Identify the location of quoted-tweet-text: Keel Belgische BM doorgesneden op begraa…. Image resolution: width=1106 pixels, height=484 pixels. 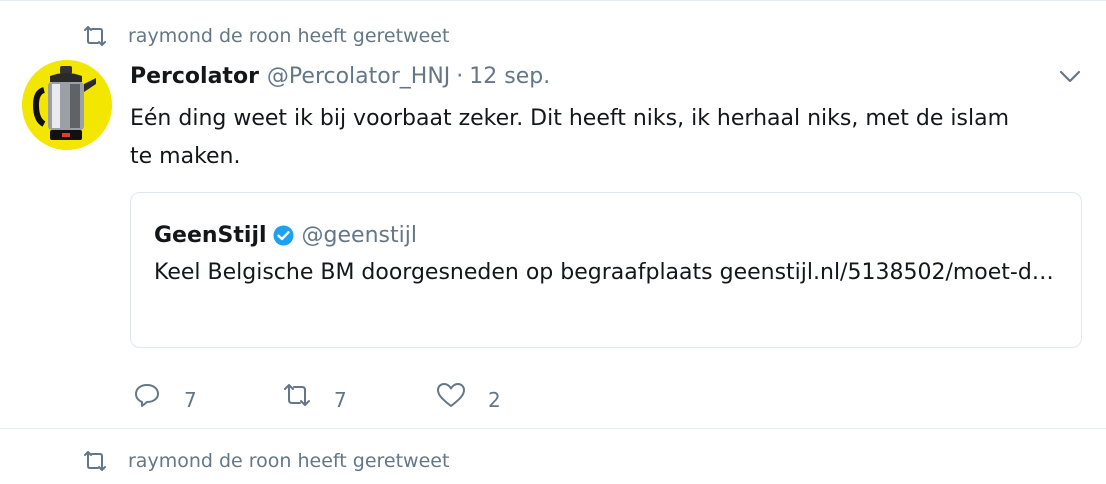
(604, 272).